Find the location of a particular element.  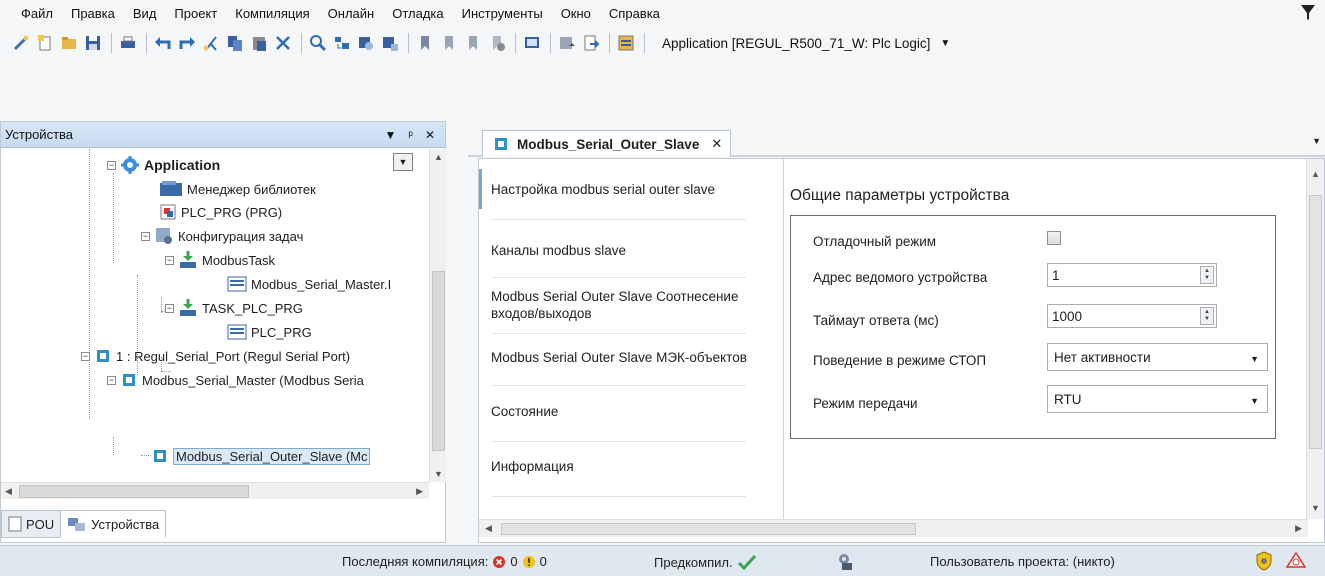

tree-node-modbus-serial-master-call: Modbus_Serial_Master.I is located at coordinates (309, 284).